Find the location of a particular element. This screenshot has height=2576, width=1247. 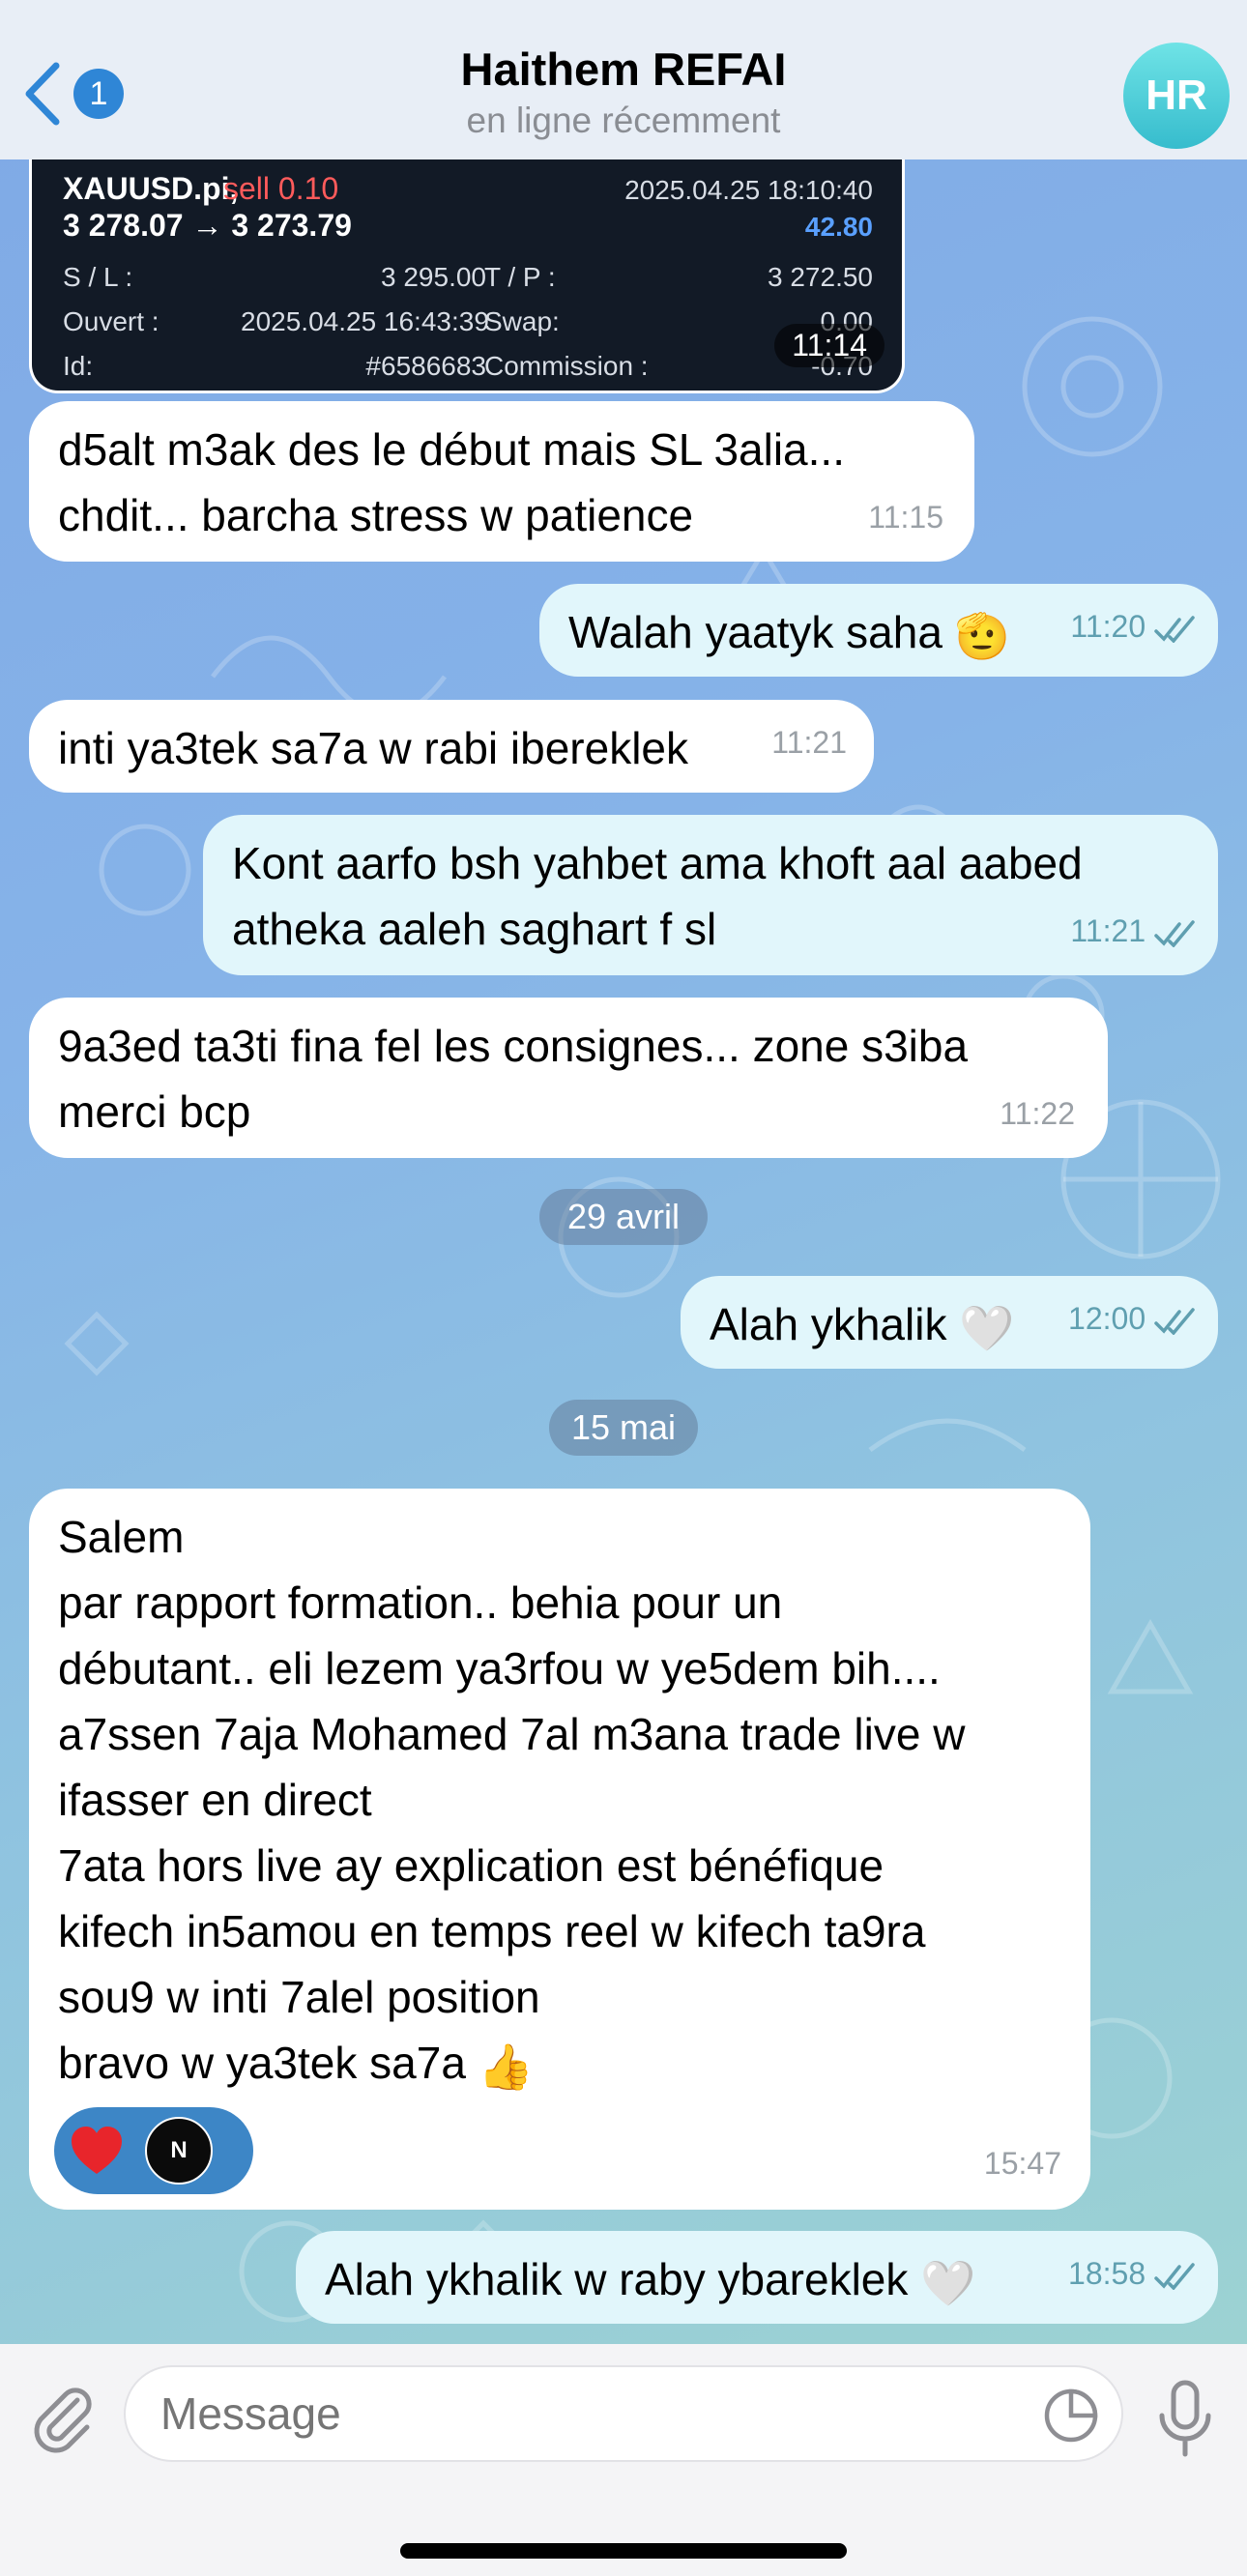

message-time: 18:58 is located at coordinates (1107, 2273).